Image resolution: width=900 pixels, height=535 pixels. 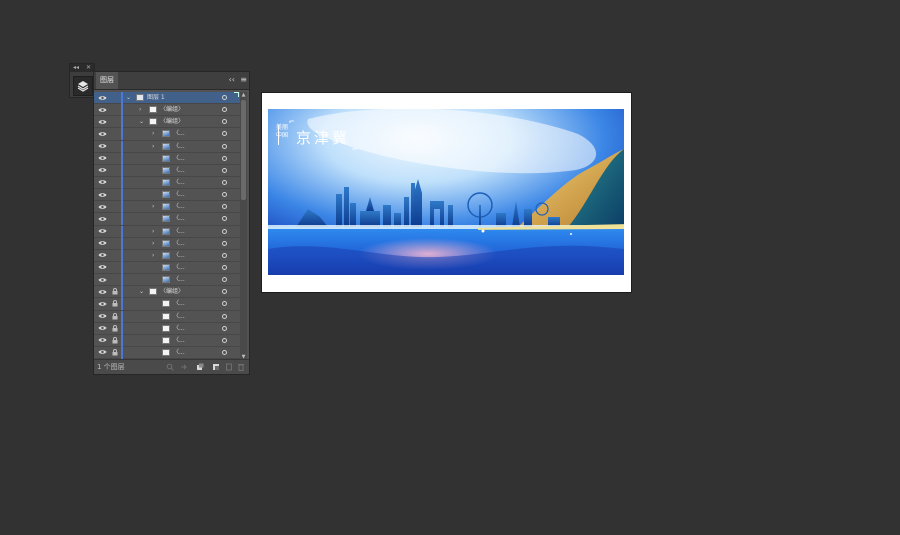 I want to click on layers-scrollbar: ▲ ▼, so click(x=243, y=226).